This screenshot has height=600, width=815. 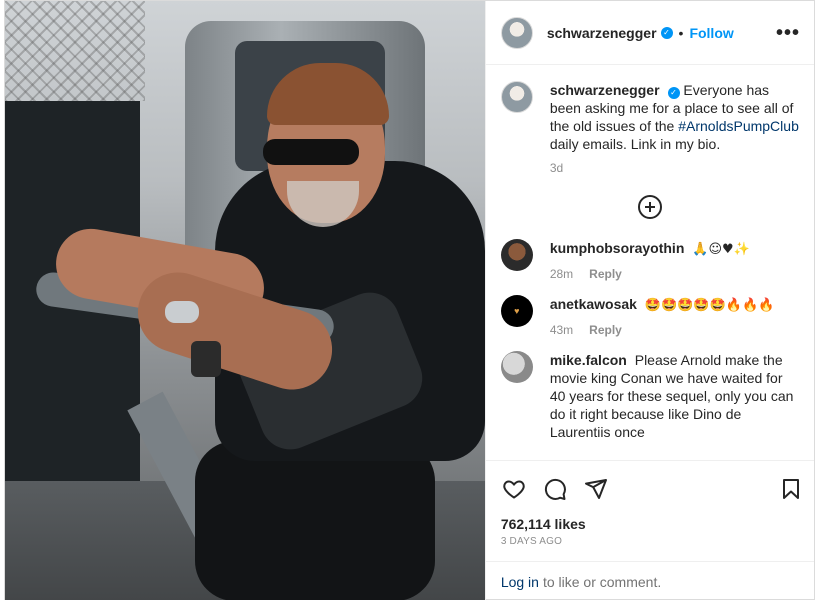 What do you see at coordinates (182, 312) in the screenshot?
I see `photo-handle` at bounding box center [182, 312].